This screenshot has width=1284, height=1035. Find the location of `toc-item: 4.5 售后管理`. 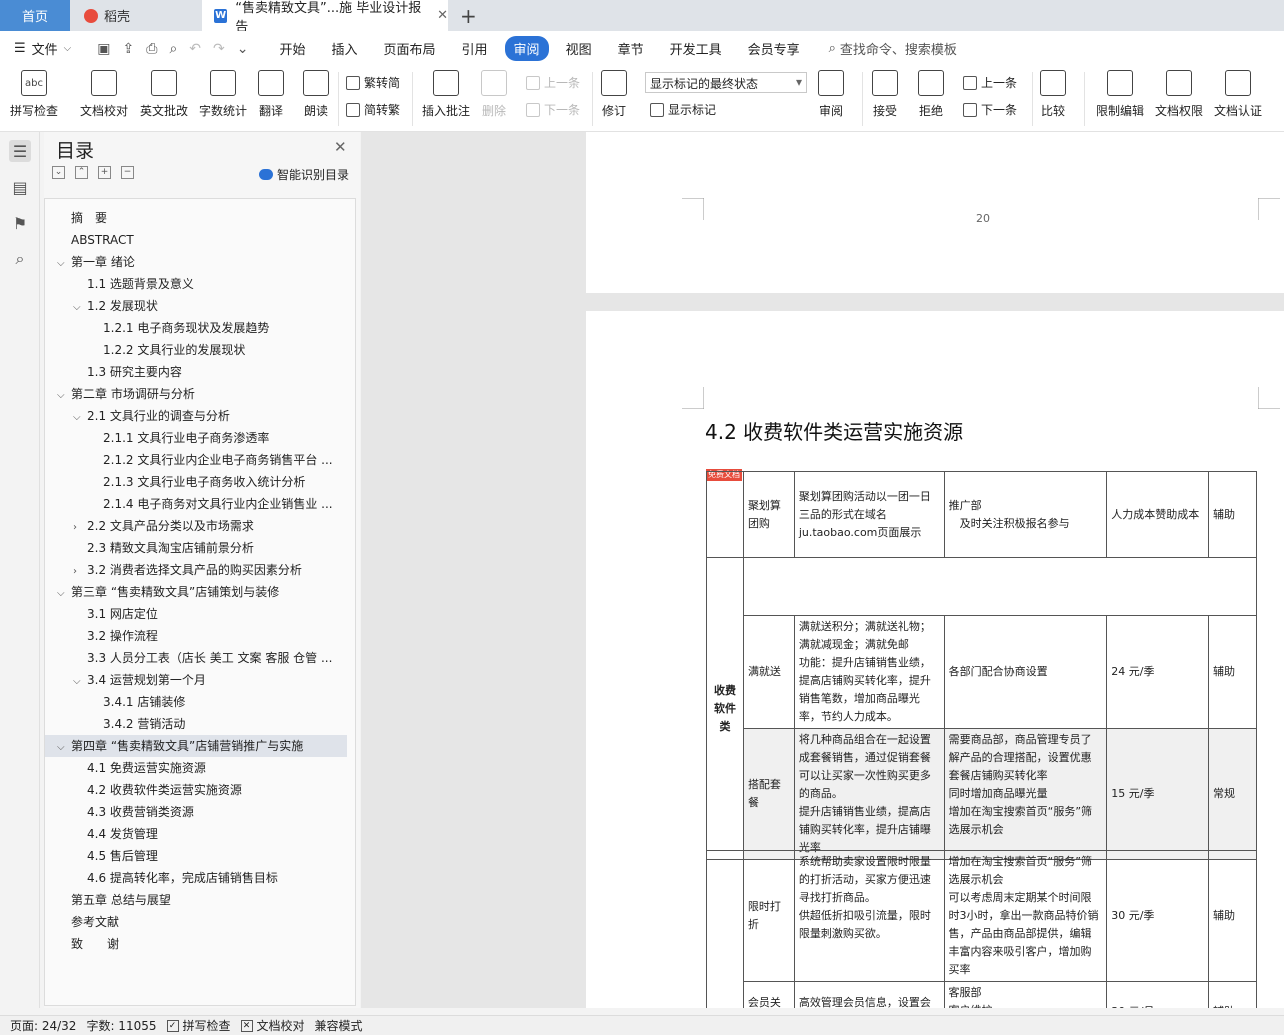

toc-item: 4.5 售后管理 is located at coordinates (196, 856).